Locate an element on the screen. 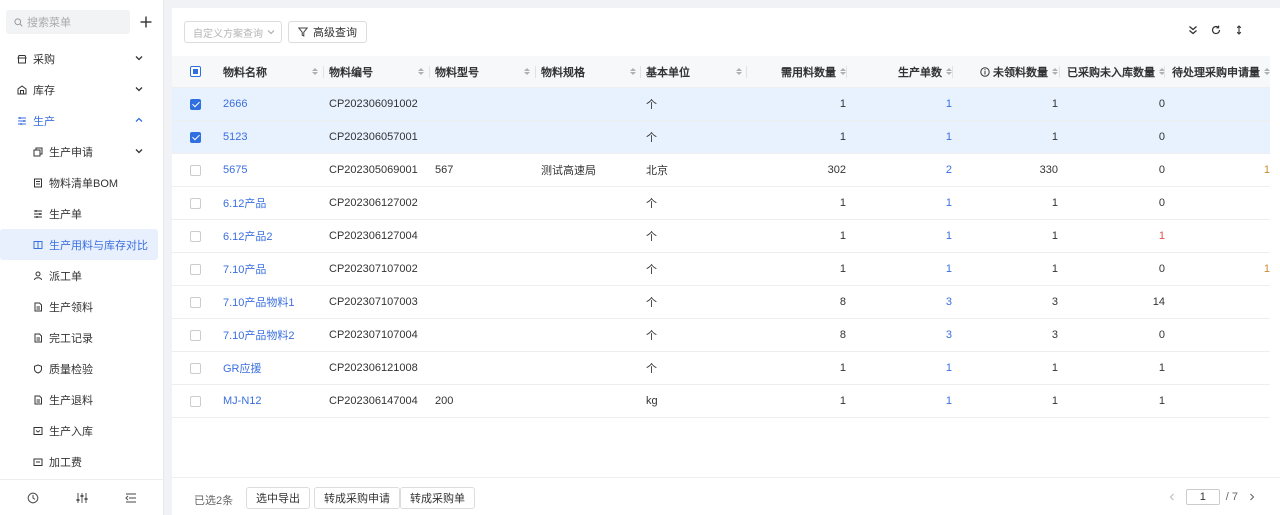  cell-name: 7.10产品物料2 is located at coordinates (273, 335).